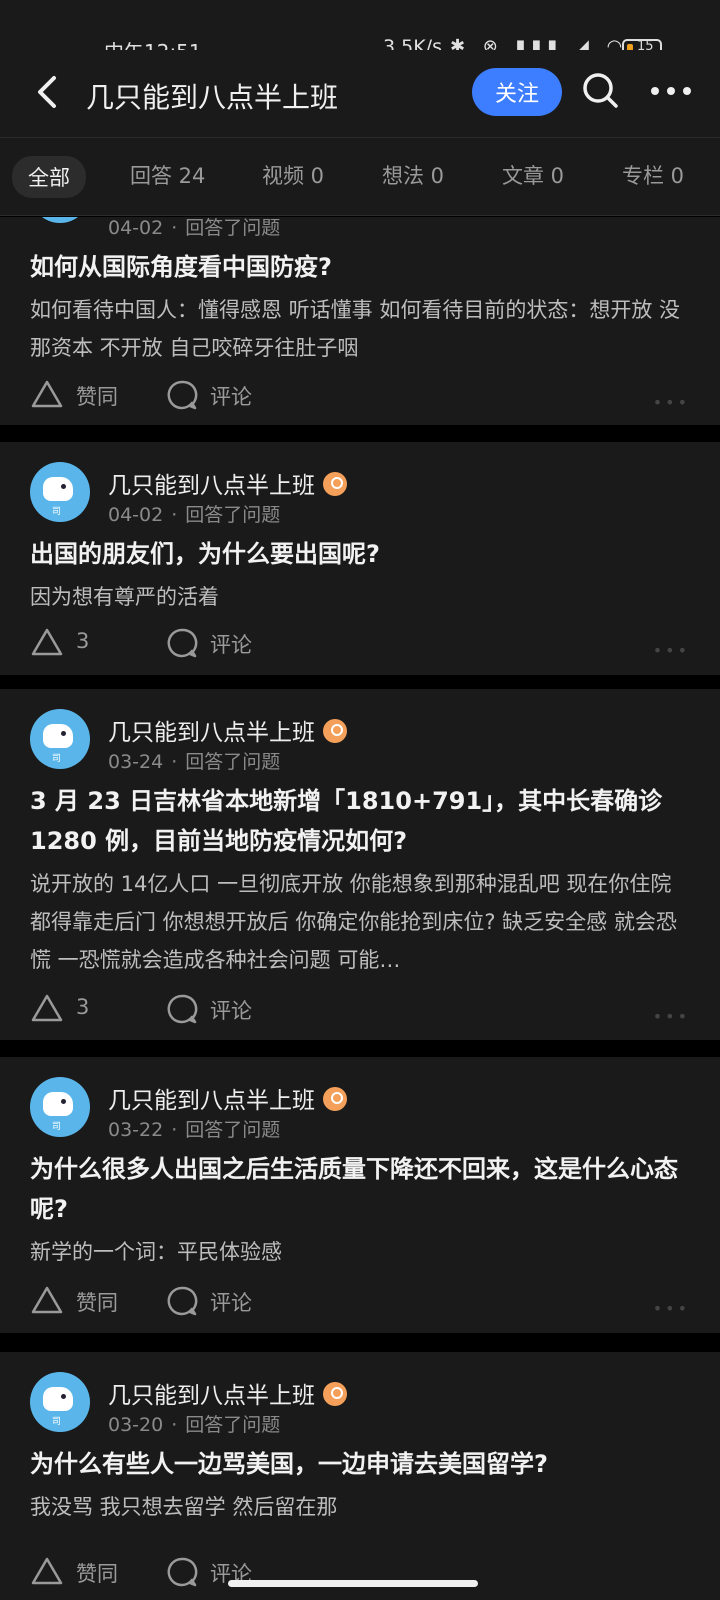  I want to click on tab-thoughts: 想法 0, so click(413, 175).